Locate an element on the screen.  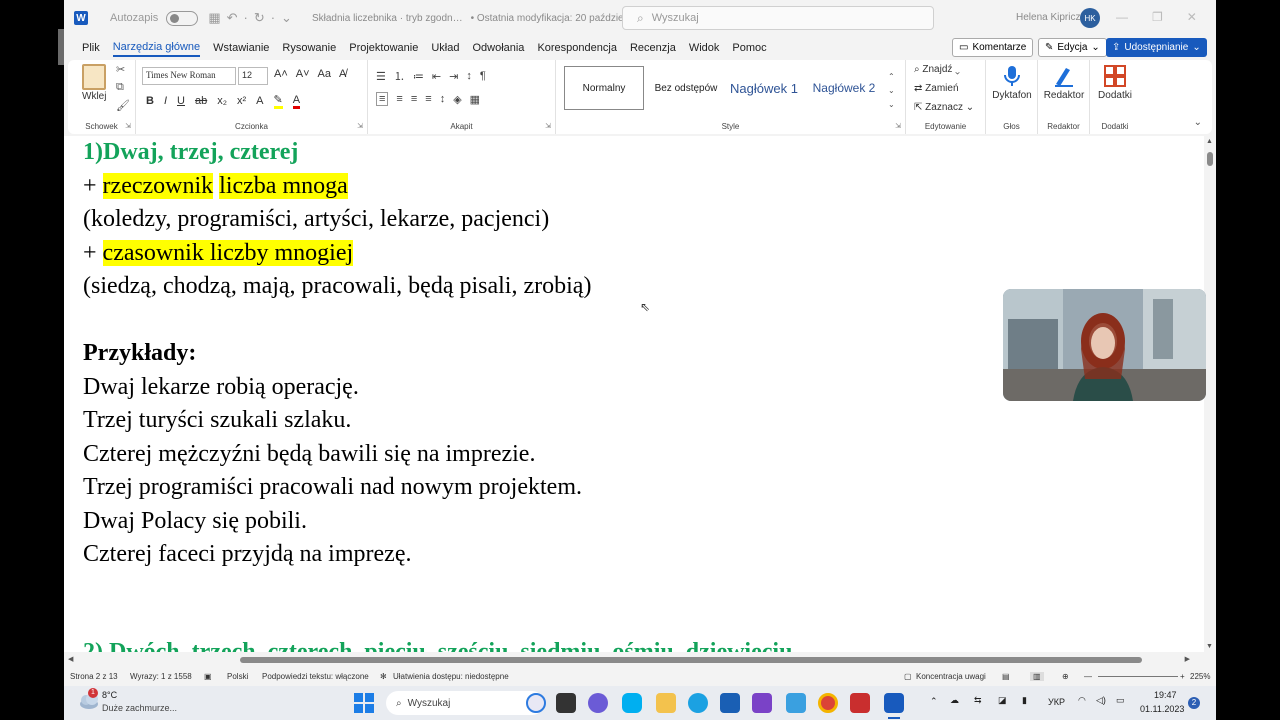
volume-icon: ◁) is located at coordinates (1101, 700).